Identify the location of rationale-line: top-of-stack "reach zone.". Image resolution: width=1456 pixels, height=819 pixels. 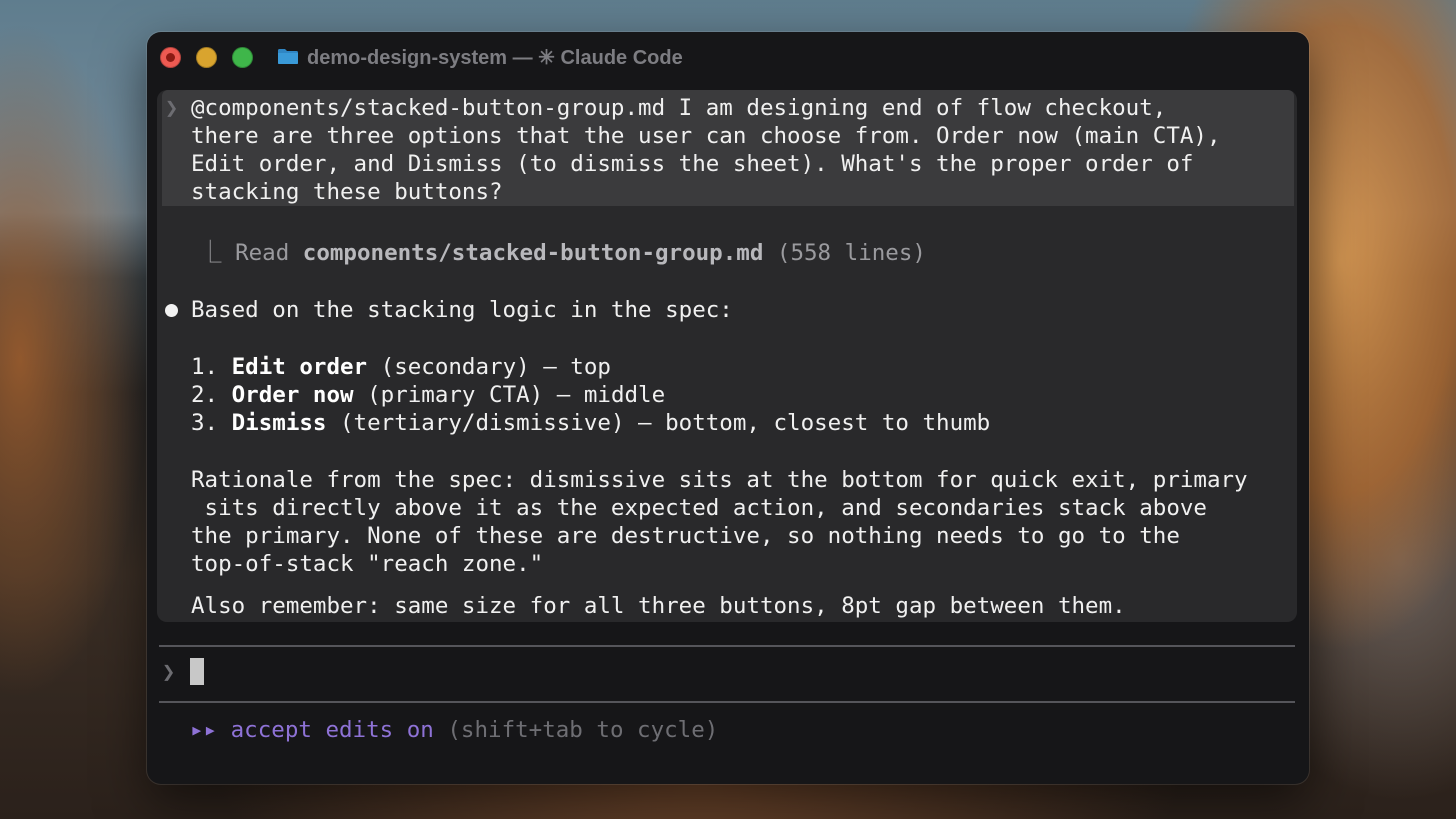
(367, 564).